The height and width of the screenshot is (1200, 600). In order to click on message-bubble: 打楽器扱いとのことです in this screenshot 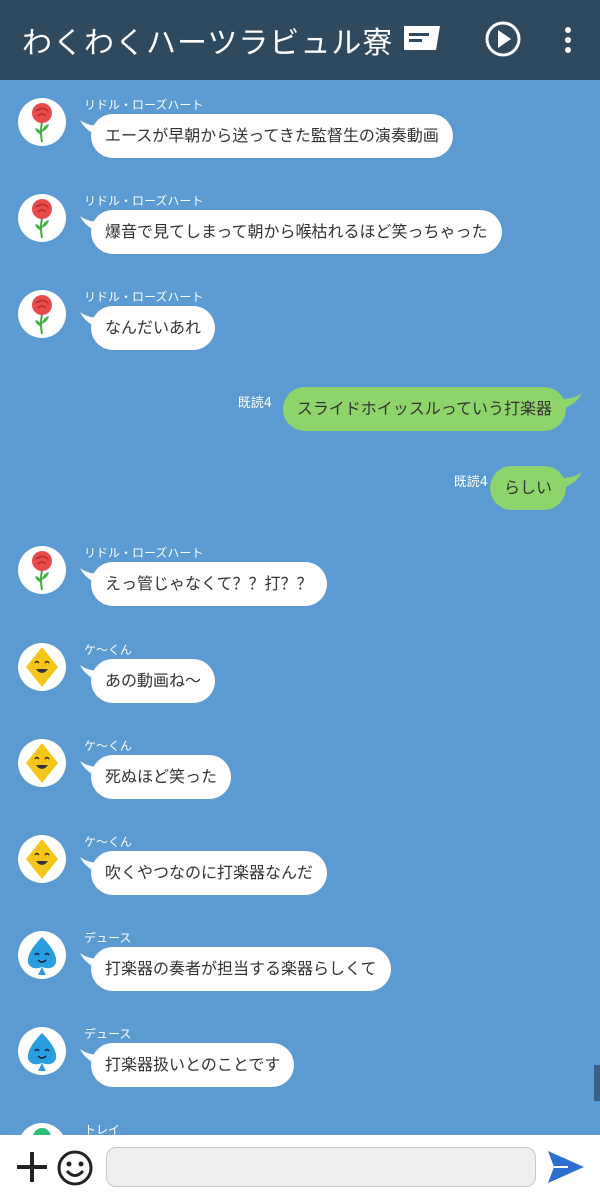, I will do `click(193, 1065)`.